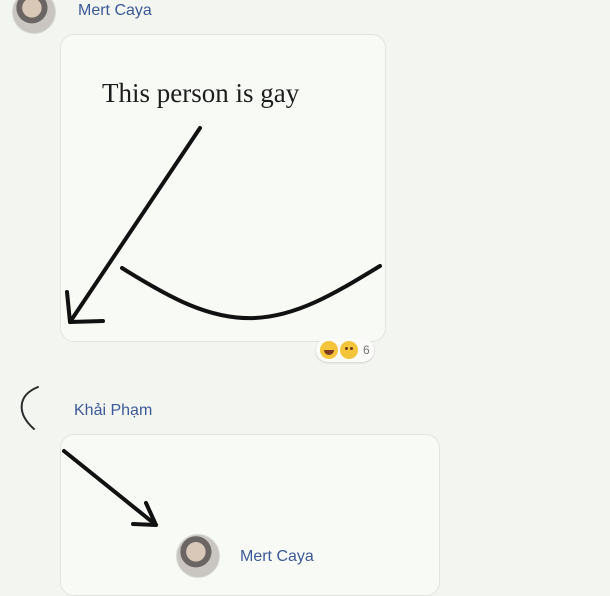  I want to click on quoted-avatar, so click(198, 556).